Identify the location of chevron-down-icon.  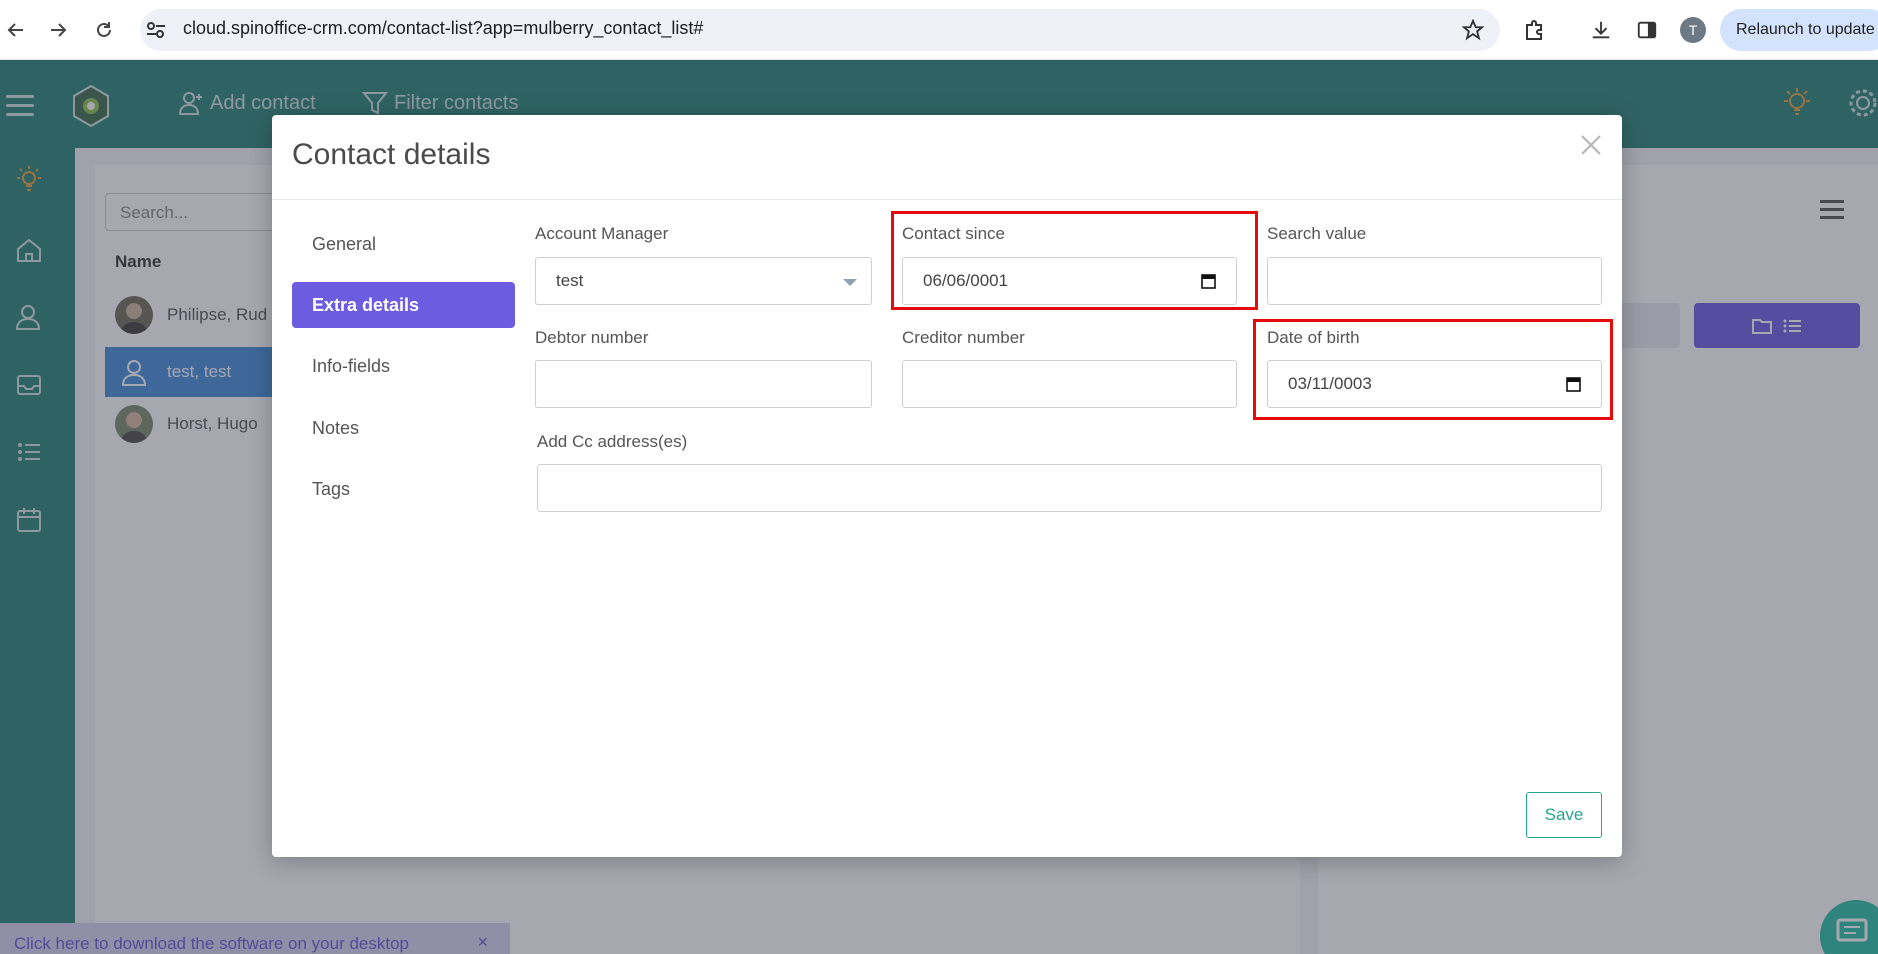
(850, 282).